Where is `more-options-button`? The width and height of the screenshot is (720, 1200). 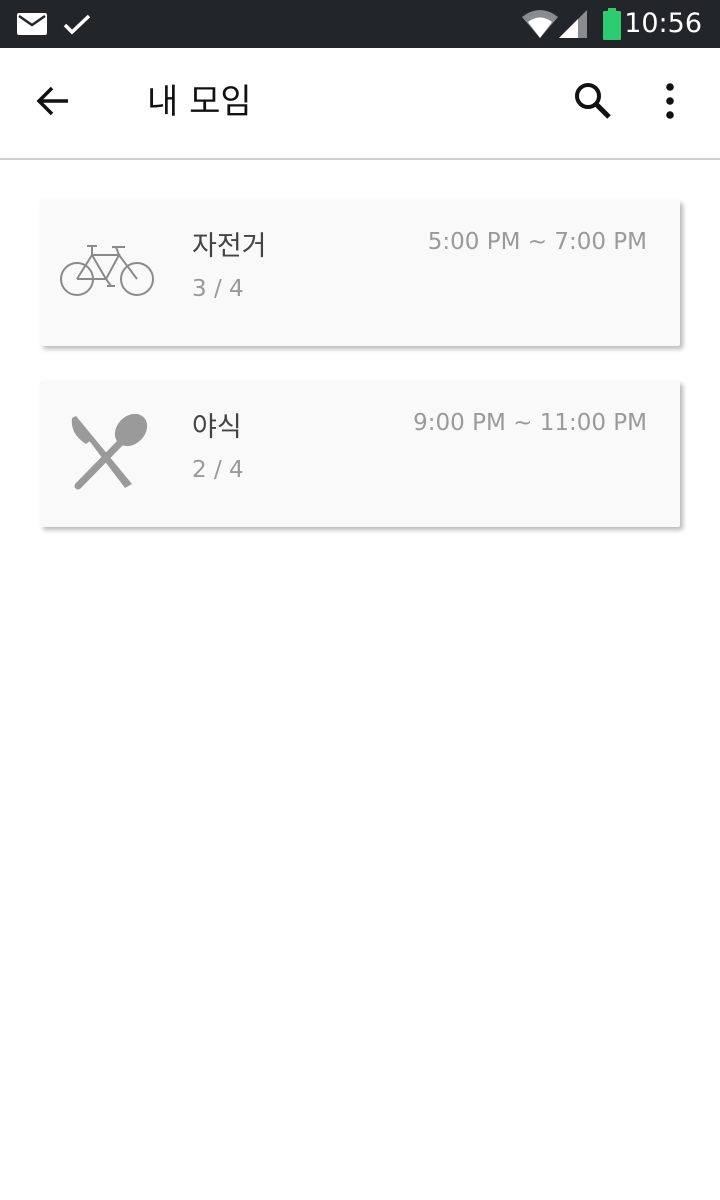
more-options-button is located at coordinates (670, 103).